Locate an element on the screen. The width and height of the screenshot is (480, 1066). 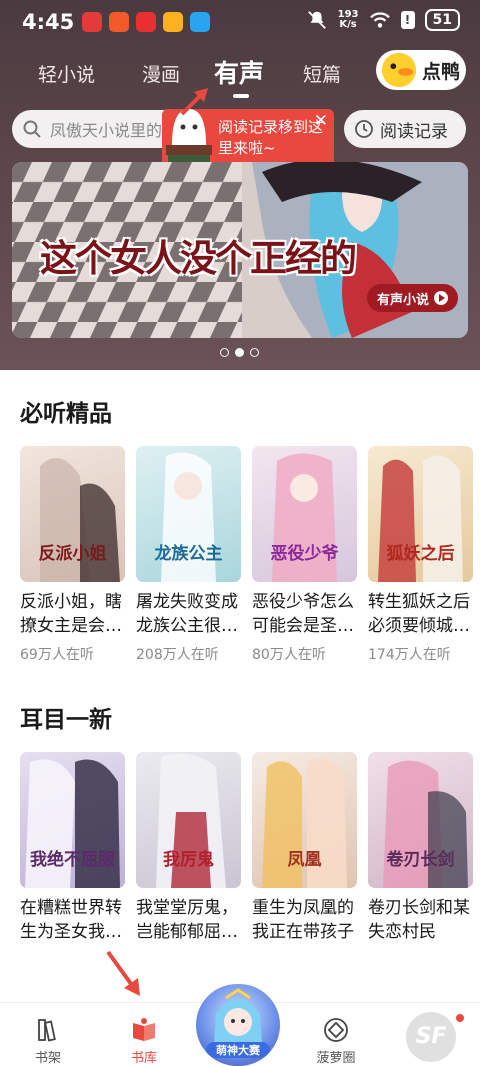
tab-short: 短篇 is located at coordinates (322, 73).